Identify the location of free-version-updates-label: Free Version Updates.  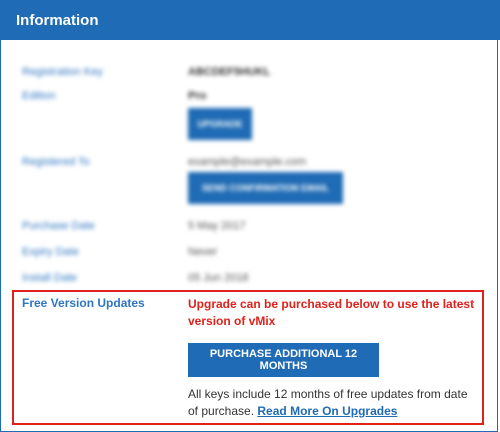
(83, 303).